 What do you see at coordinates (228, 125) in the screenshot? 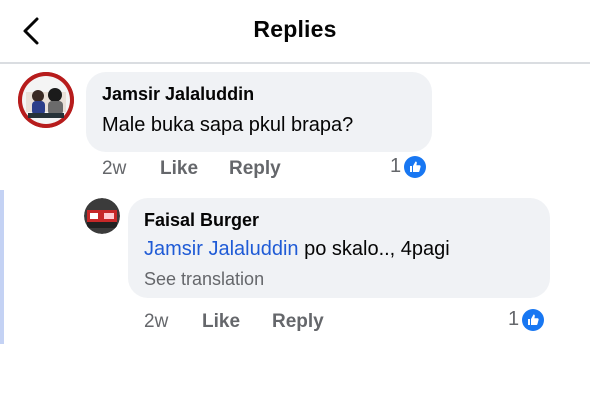
I see `comment-text: Male buka sapa pkul brapa?` at bounding box center [228, 125].